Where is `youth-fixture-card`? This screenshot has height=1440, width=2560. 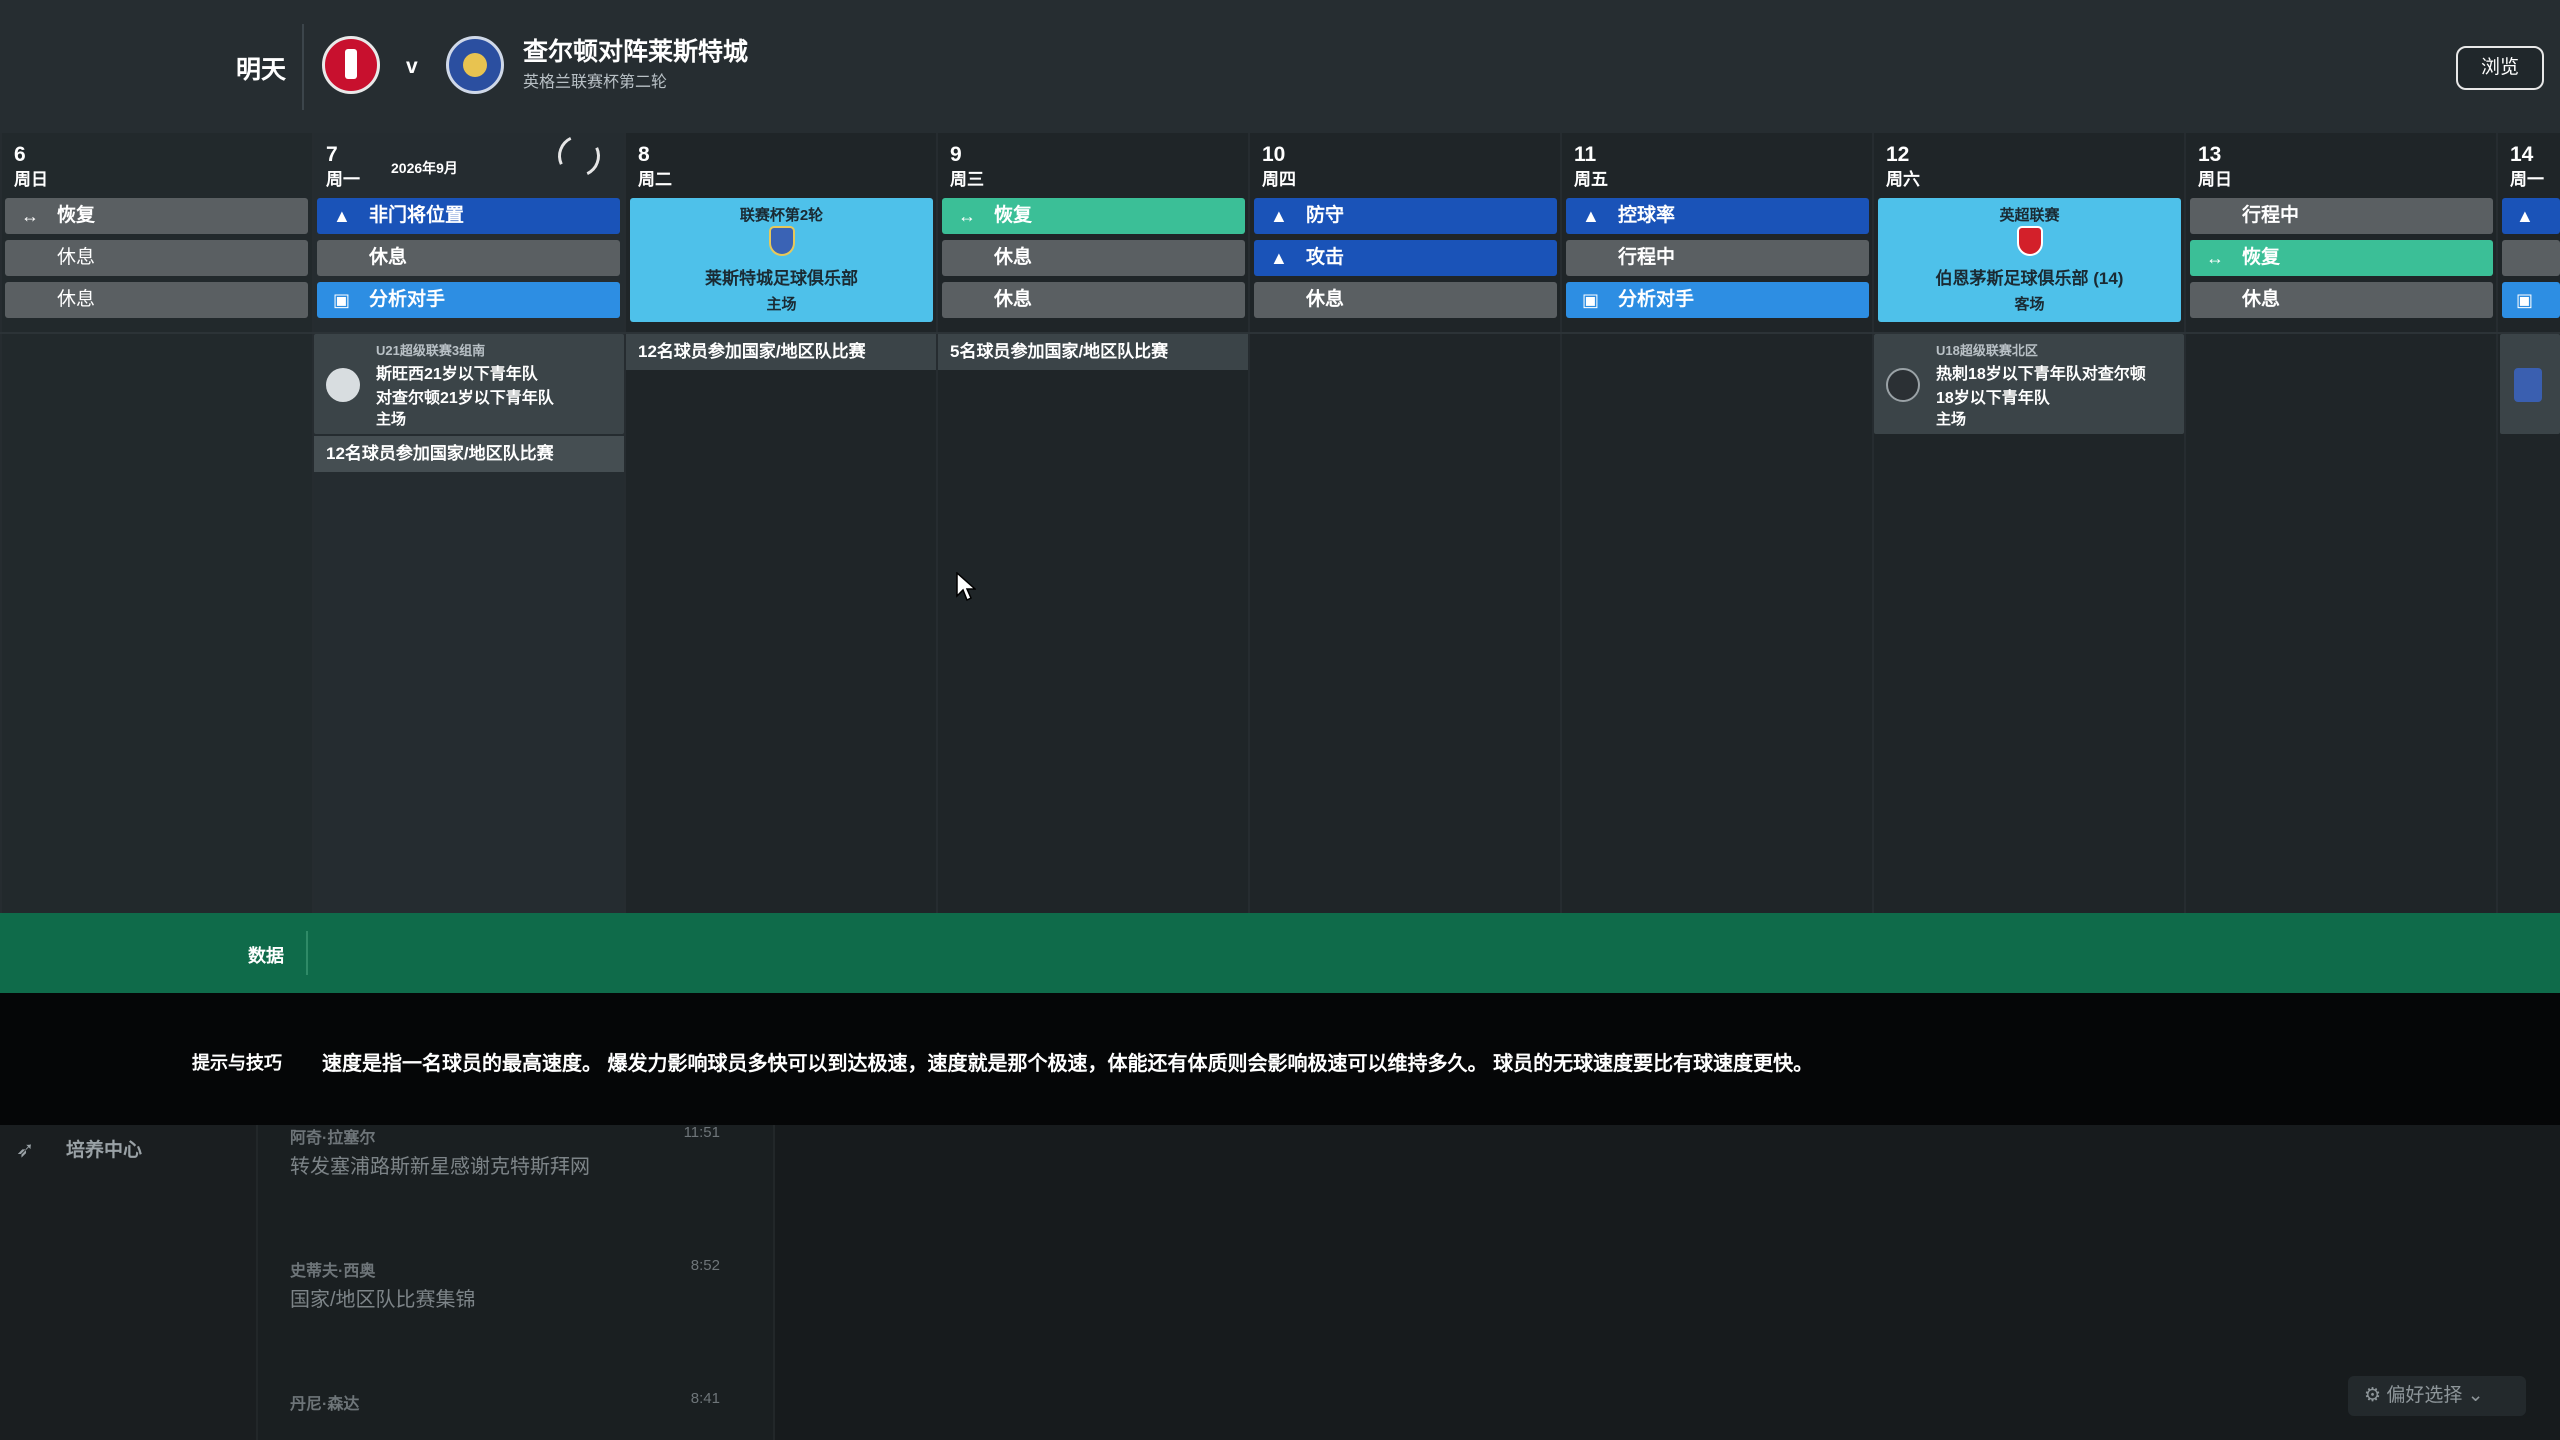
youth-fixture-card is located at coordinates (2530, 384).